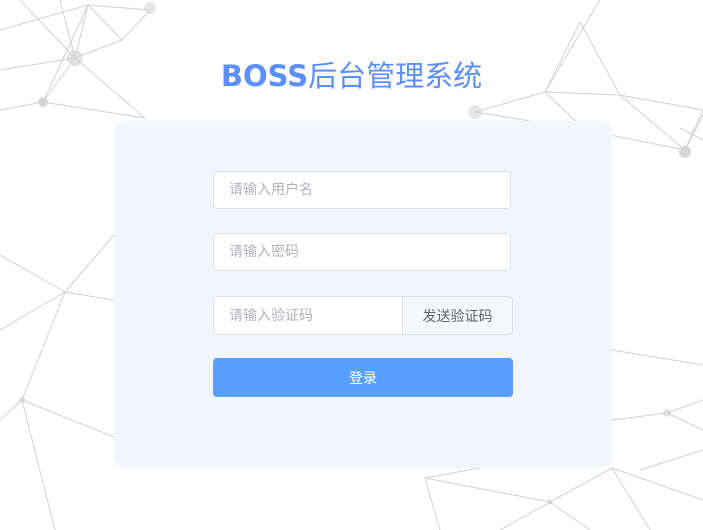 The height and width of the screenshot is (530, 703). What do you see at coordinates (362, 252) in the screenshot?
I see `password-input` at bounding box center [362, 252].